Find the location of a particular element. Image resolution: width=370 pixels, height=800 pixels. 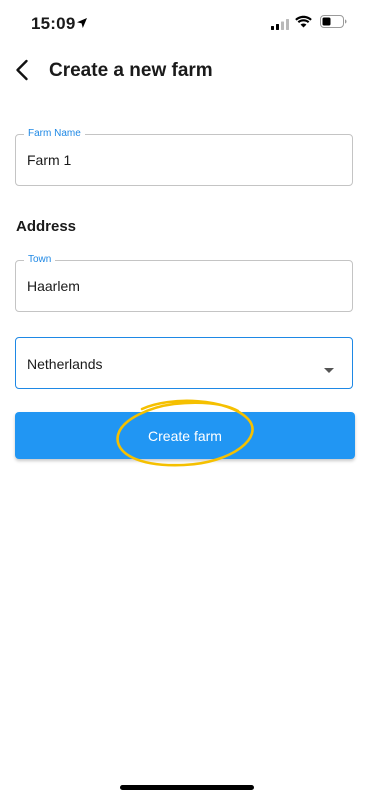

back-button is located at coordinates (22, 72).